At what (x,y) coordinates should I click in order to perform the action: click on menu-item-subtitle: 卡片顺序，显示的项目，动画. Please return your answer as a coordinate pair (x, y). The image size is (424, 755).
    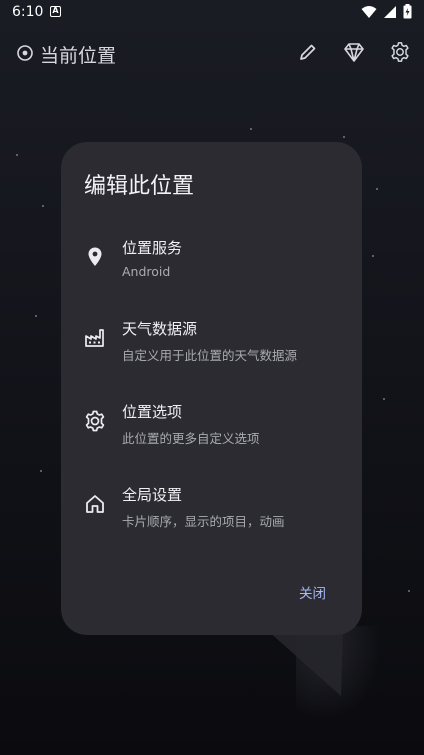
    Looking at the image, I should click on (203, 521).